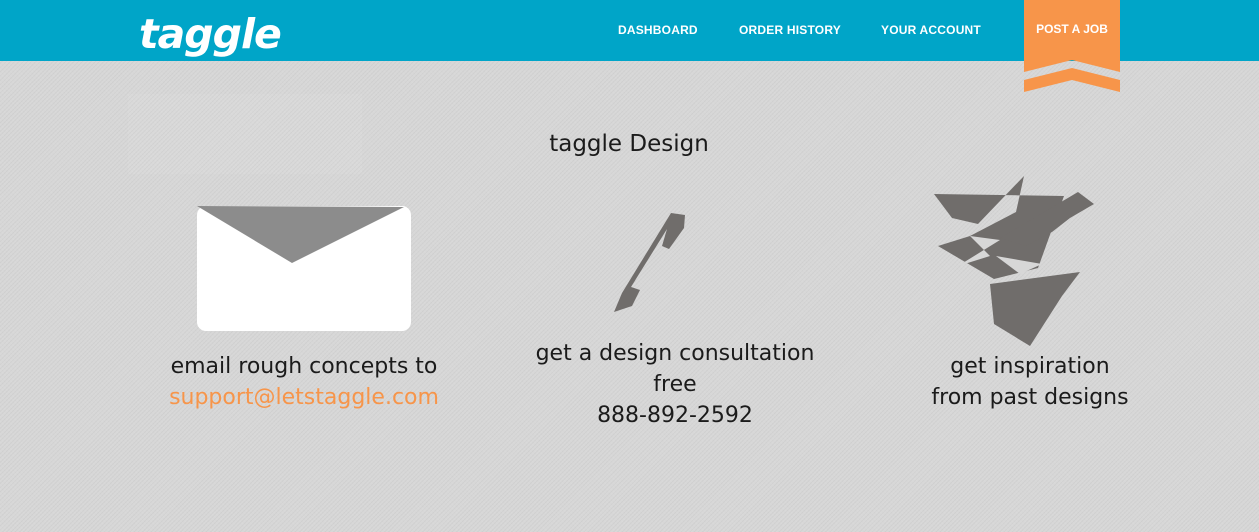 The width and height of the screenshot is (1259, 532). I want to click on inspiration-feature-text: get inspiration from past designs, so click(1030, 382).